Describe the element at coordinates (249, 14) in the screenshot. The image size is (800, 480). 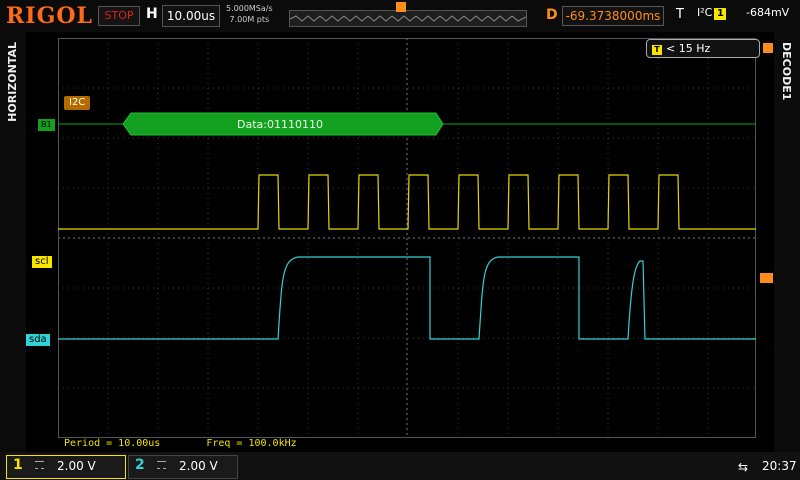
I see `sample-info: 5.000MSa/s 7.00M pts` at that location.